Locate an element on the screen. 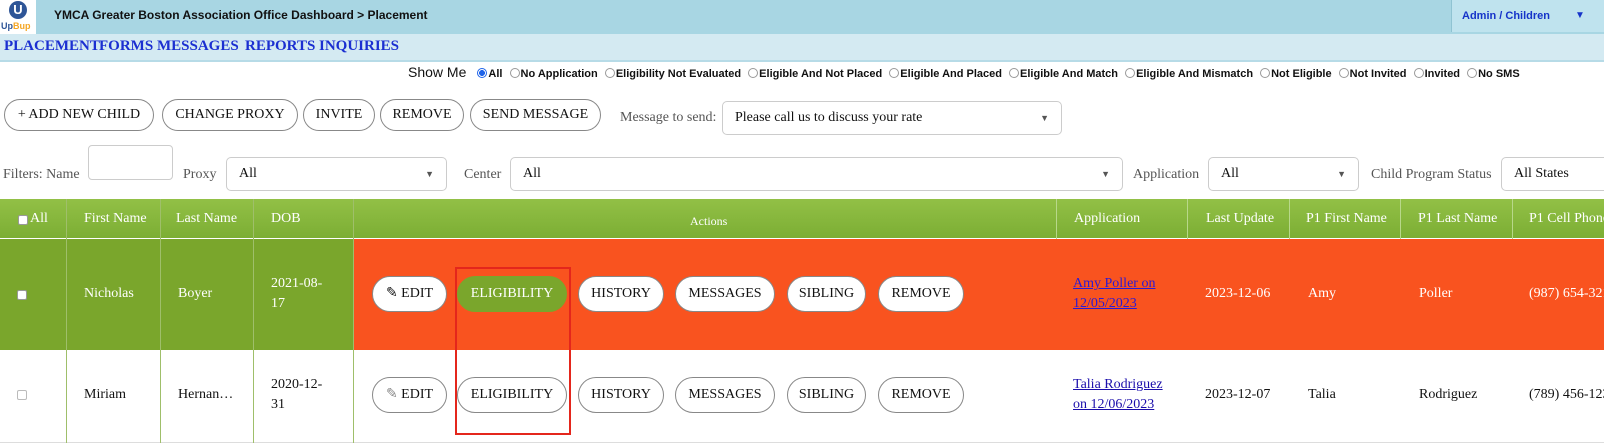 The height and width of the screenshot is (443, 1604). application-link: Amy Poller on 12/05/2023 is located at coordinates (1114, 294).